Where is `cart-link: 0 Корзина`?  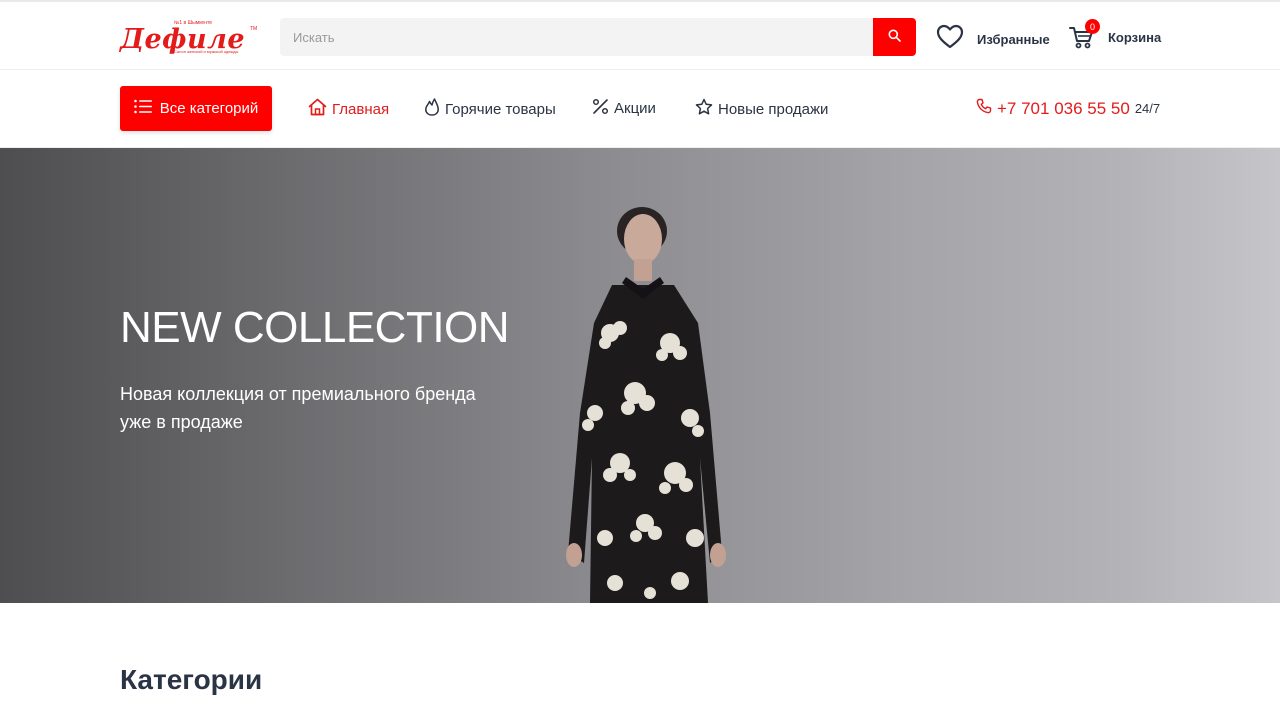
cart-link: 0 Корзина is located at coordinates (1115, 34).